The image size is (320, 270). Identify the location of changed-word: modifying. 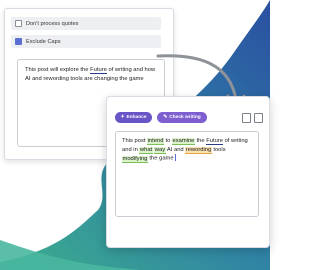
(135, 159).